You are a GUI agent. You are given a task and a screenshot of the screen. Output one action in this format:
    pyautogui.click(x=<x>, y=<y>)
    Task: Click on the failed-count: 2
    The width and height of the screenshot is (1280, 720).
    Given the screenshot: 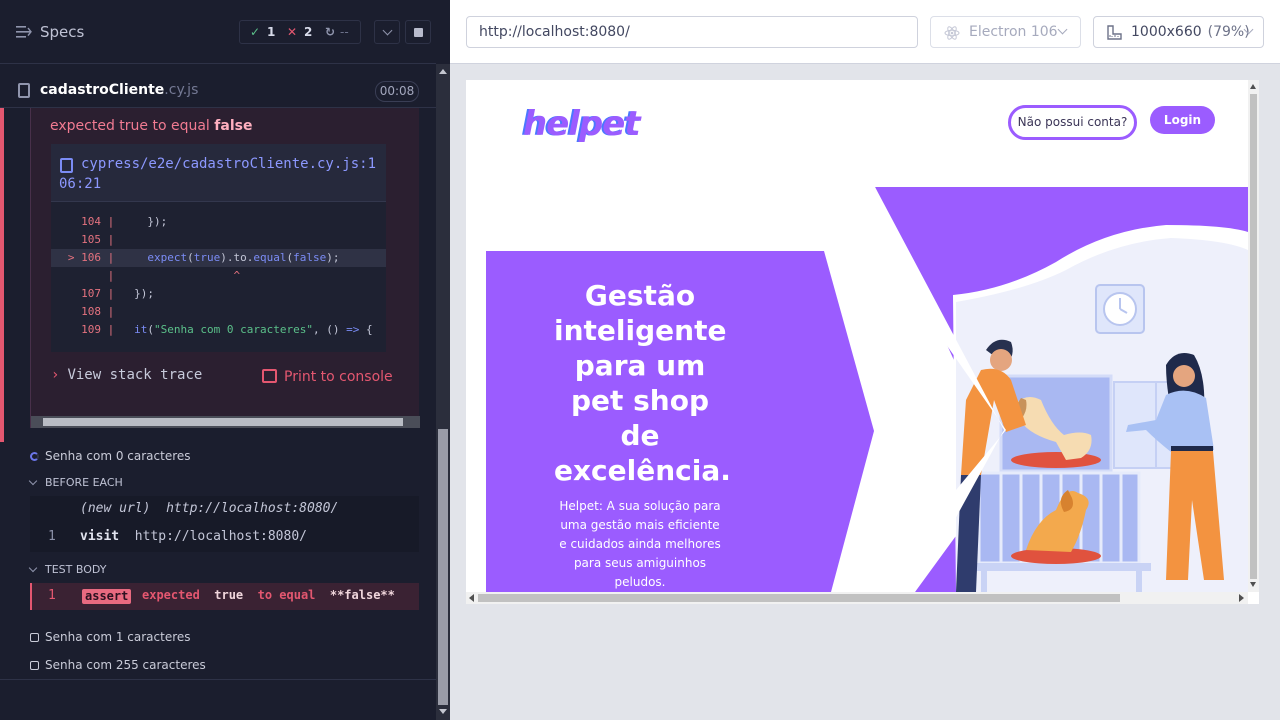 What is the action you would take?
    pyautogui.click(x=308, y=32)
    